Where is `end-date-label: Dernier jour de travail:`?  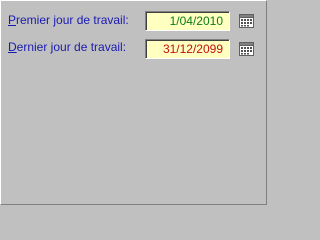
end-date-label: Dernier jour de travail: is located at coordinates (67, 47).